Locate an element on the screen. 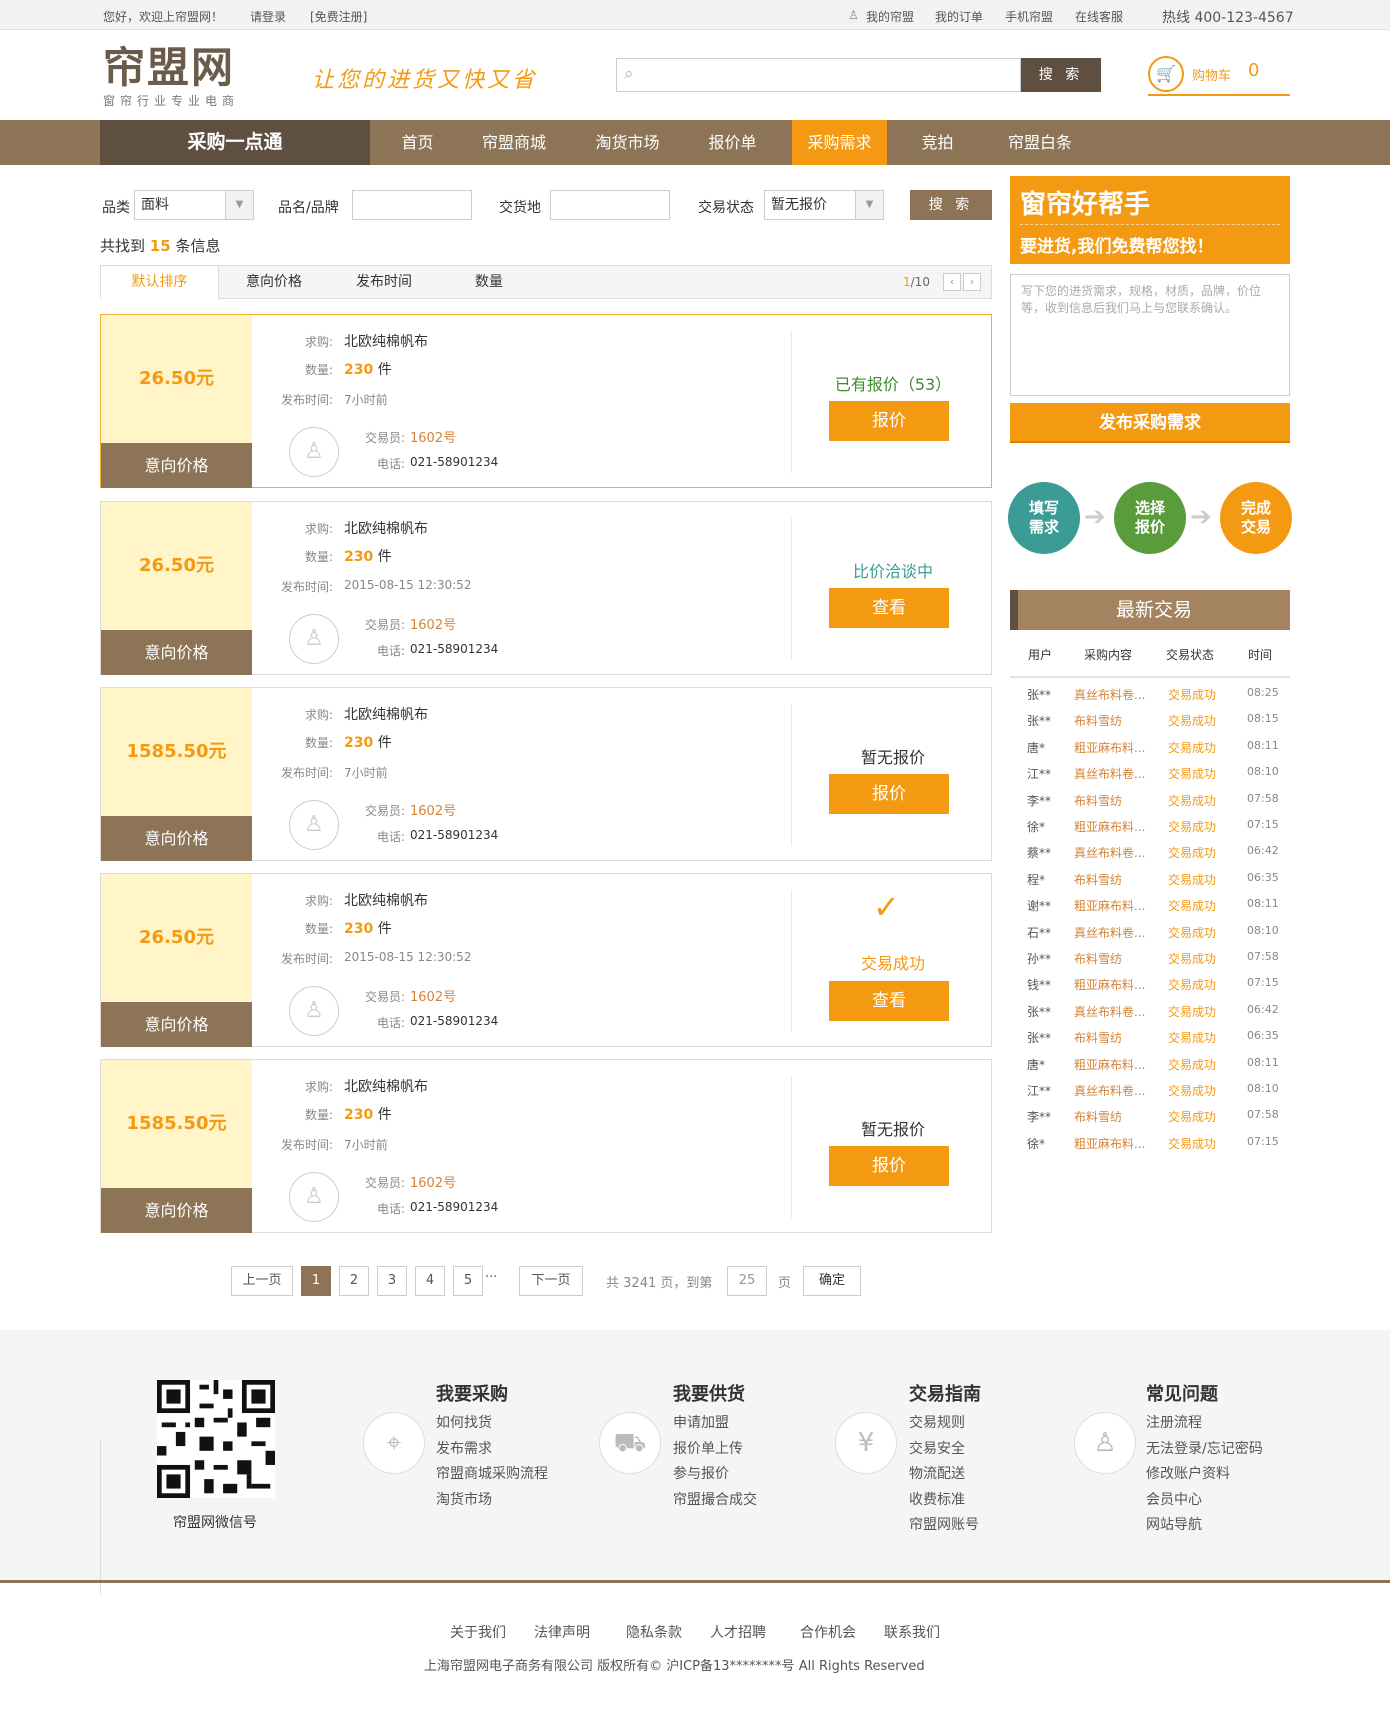  mobile-link: 手机帘盟 is located at coordinates (1029, 16).